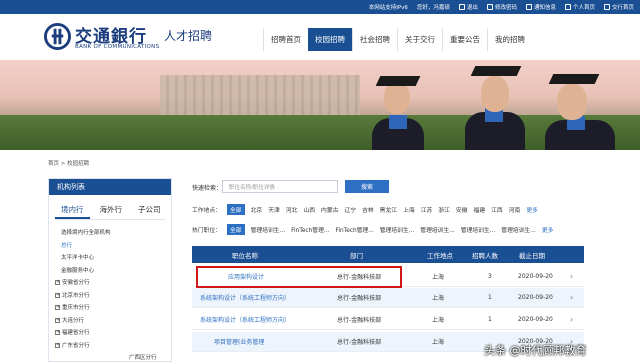  What do you see at coordinates (274, 209) in the screenshot?
I see `location-option: 天津` at bounding box center [274, 209].